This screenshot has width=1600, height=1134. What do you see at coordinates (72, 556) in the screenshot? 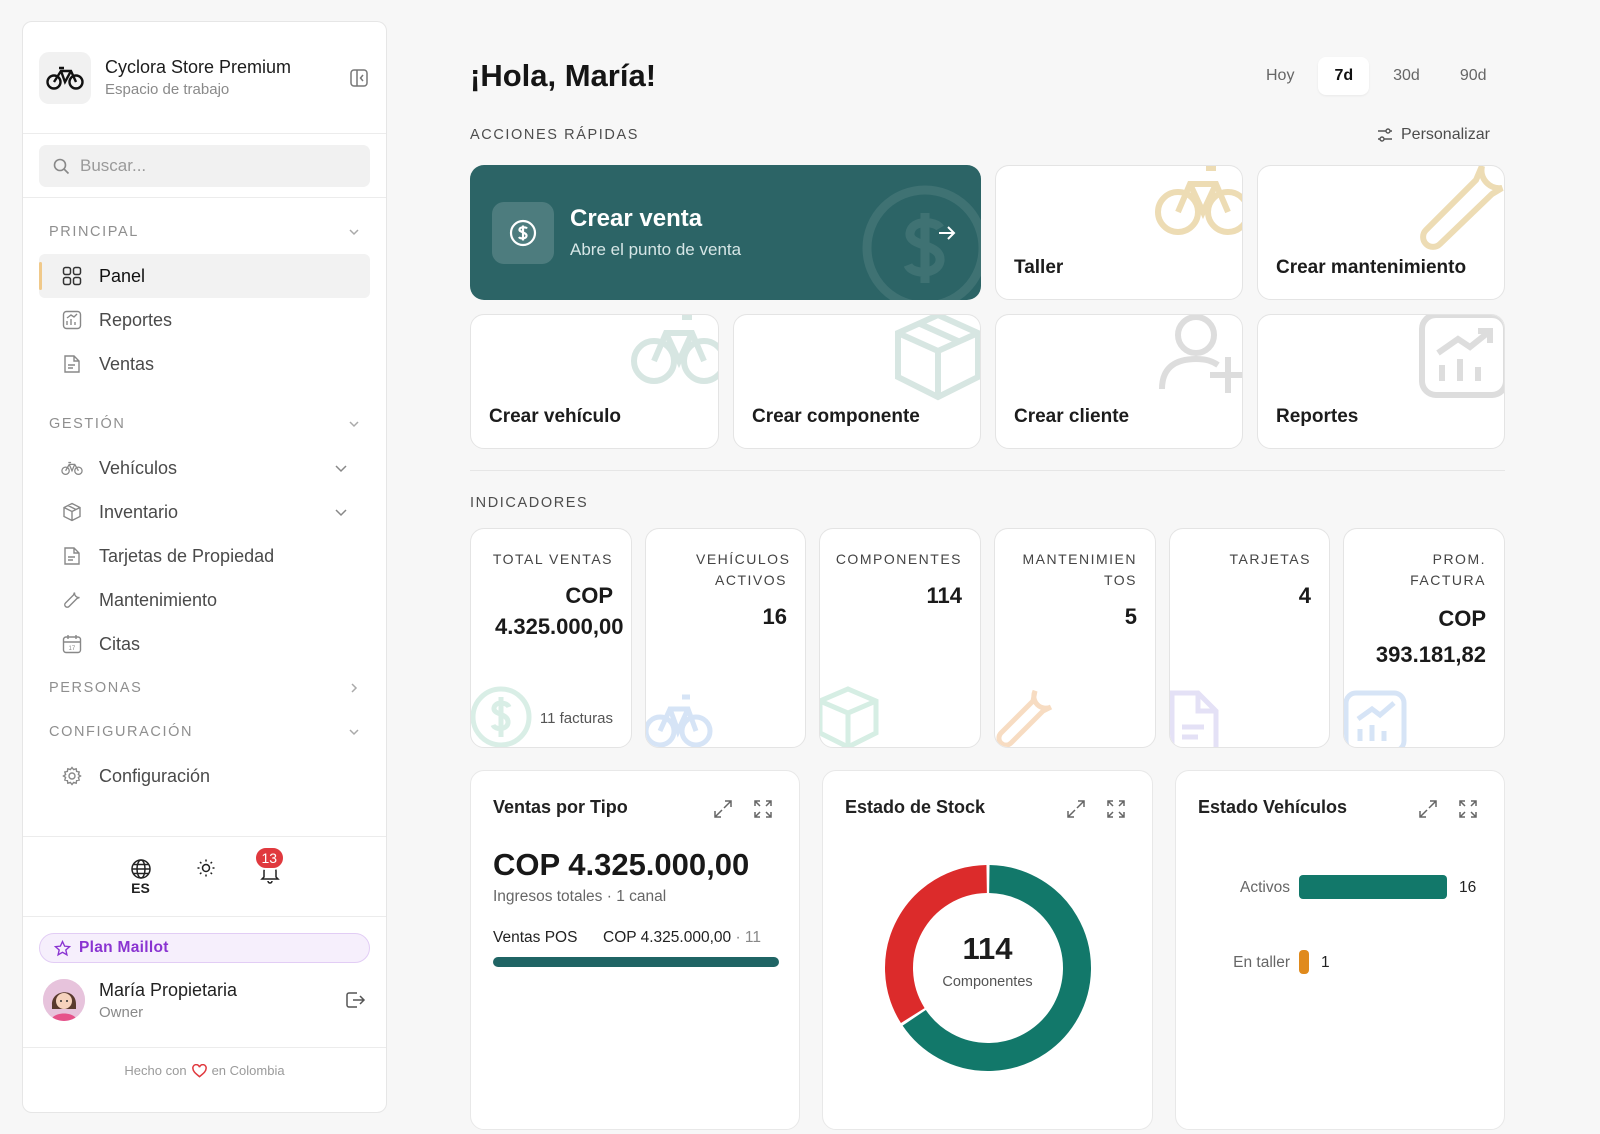
I see `document-icon` at bounding box center [72, 556].